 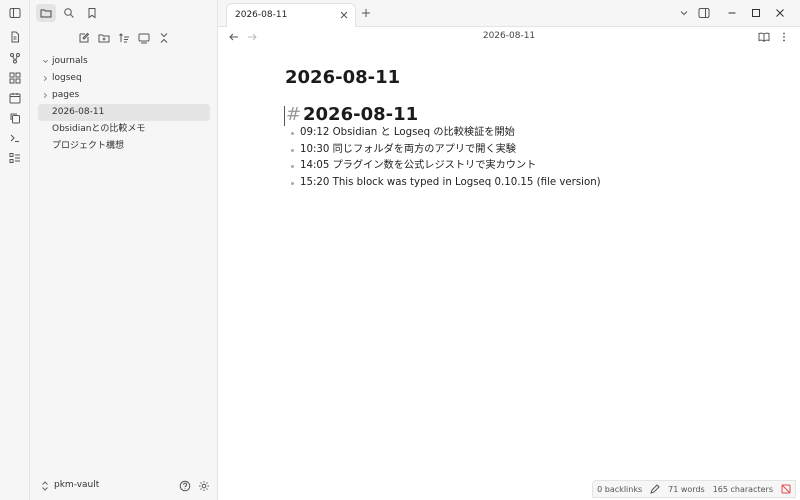 I want to click on view-header: 2026-08-11, so click(x=509, y=37).